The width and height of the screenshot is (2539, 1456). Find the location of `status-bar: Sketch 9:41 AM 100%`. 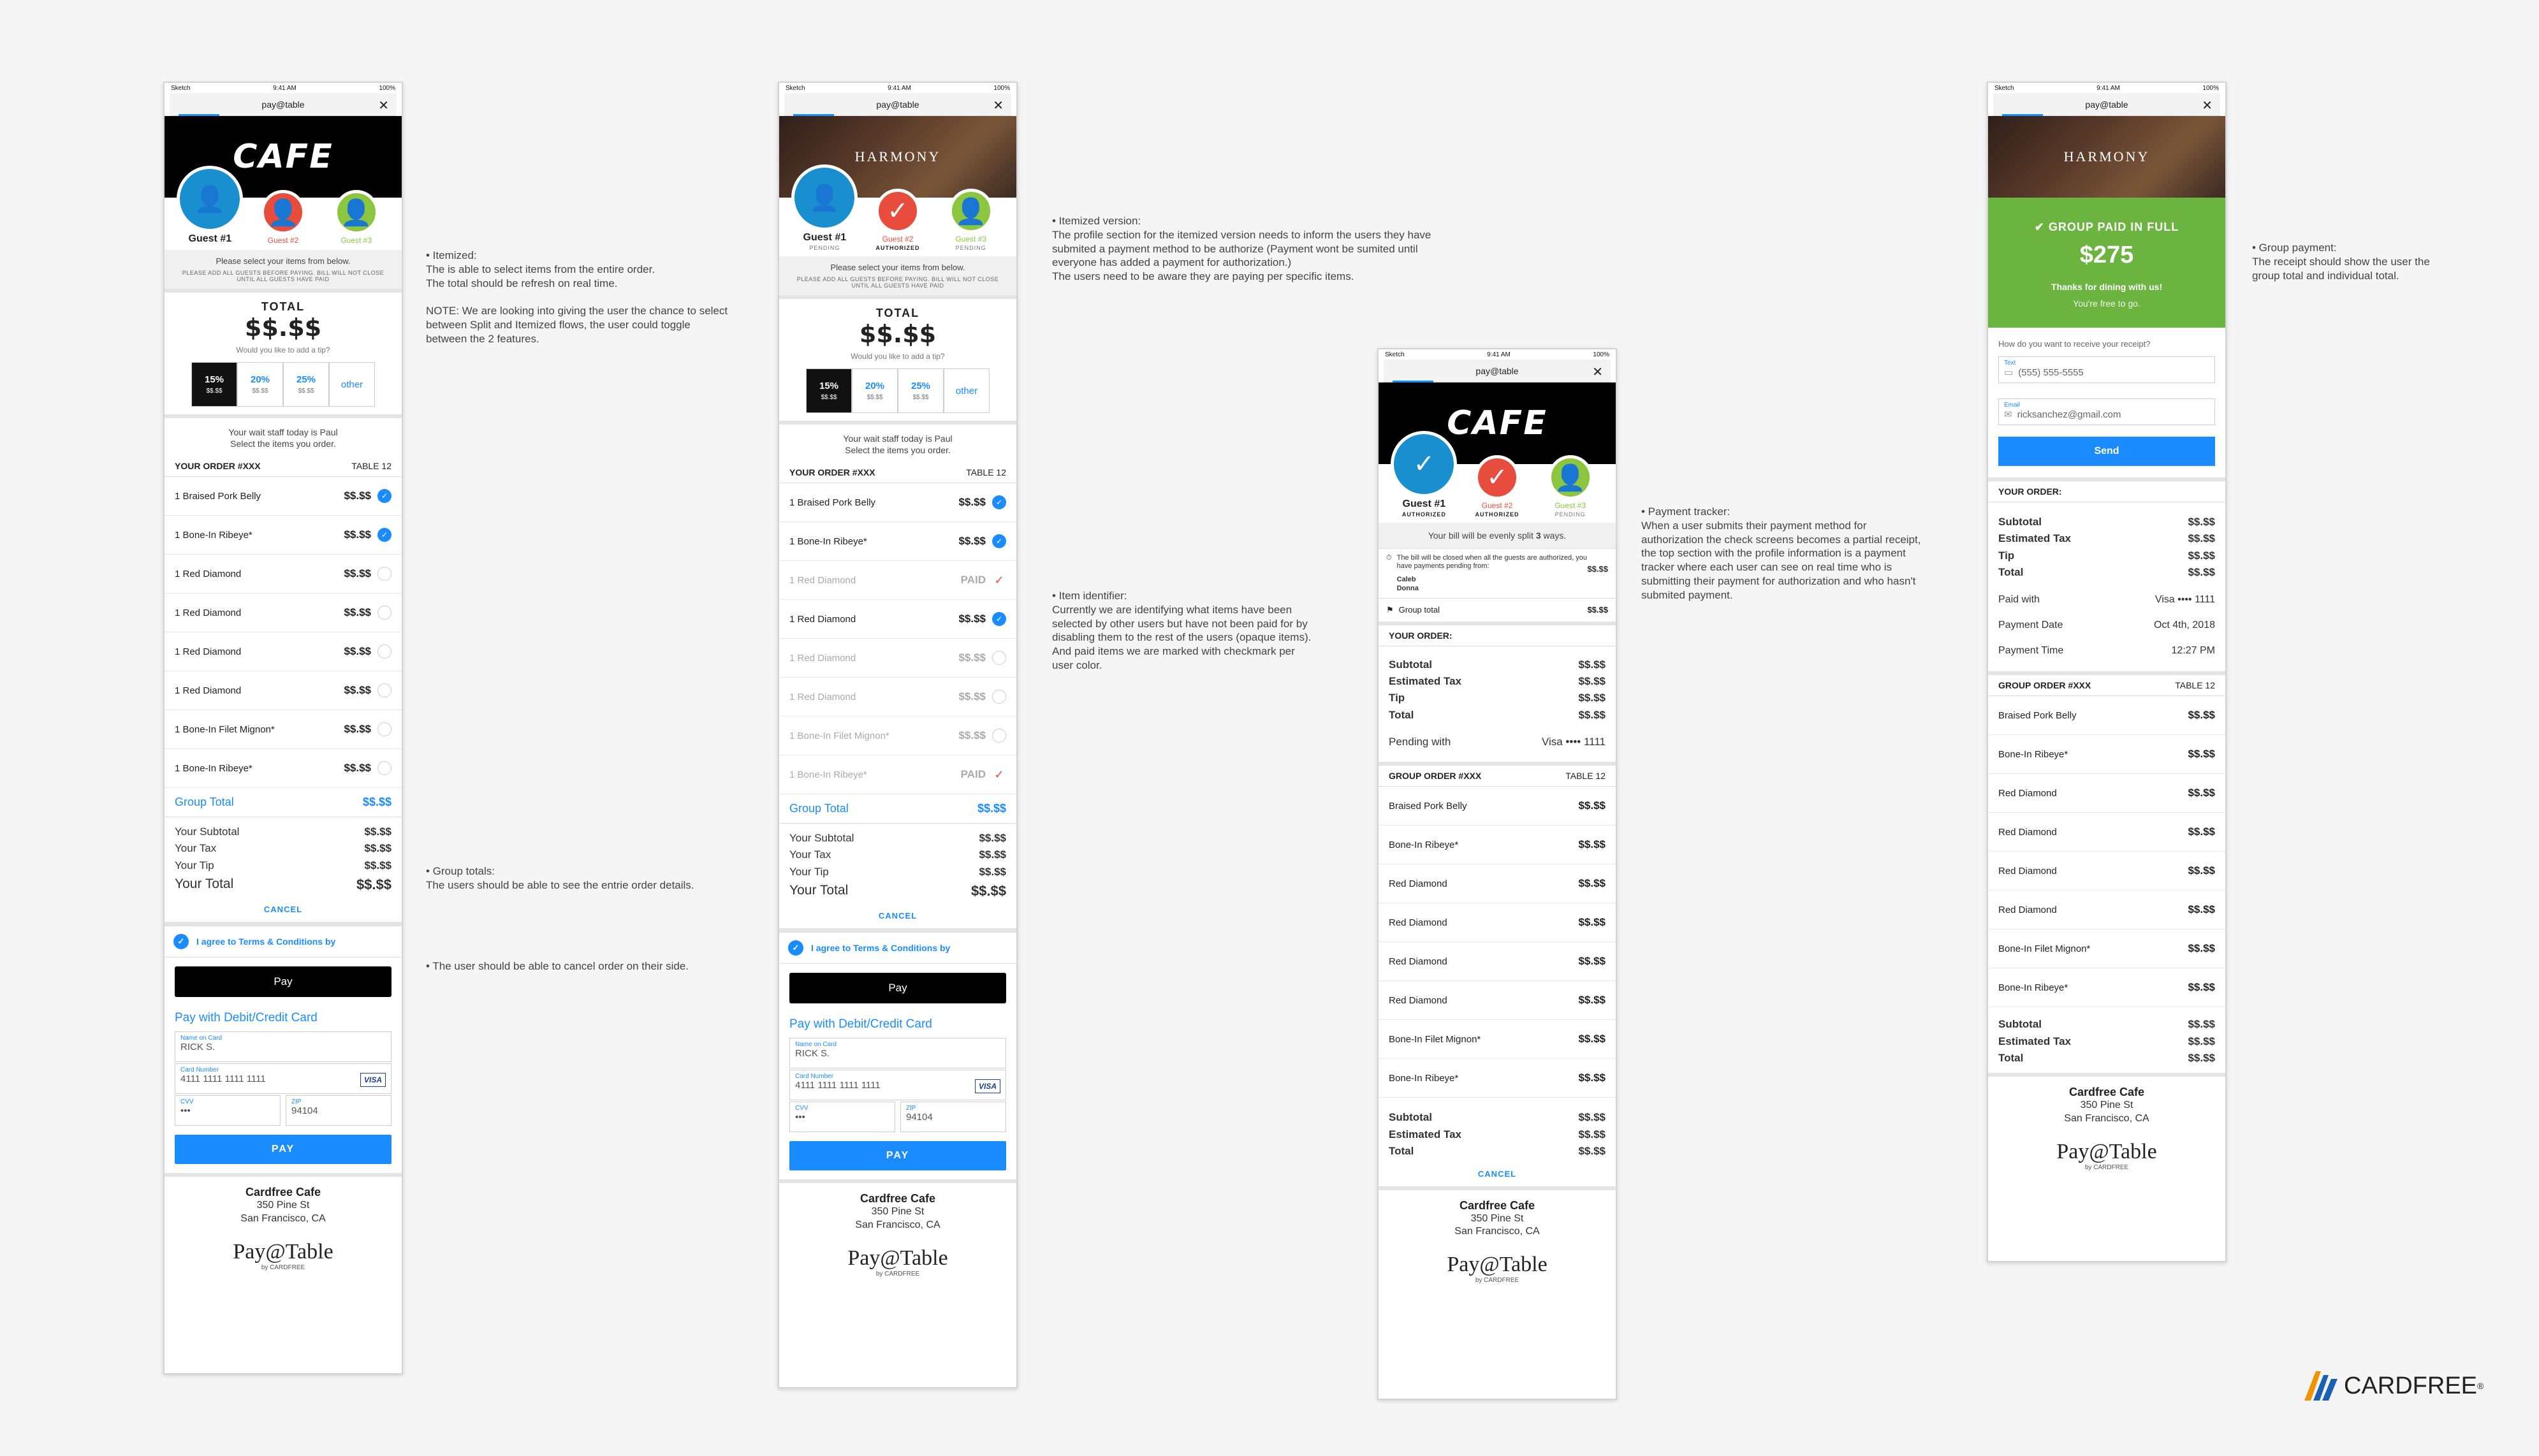

status-bar: Sketch 9:41 AM 100% is located at coordinates (2106, 88).